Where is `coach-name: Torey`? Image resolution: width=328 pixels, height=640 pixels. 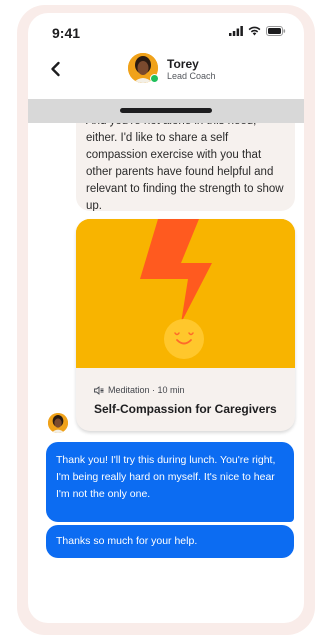 coach-name: Torey is located at coordinates (183, 64).